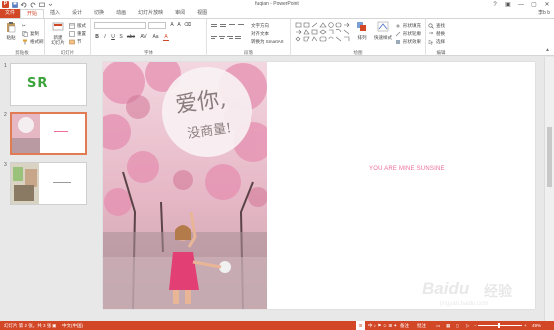  Describe the element at coordinates (361, 26) in the screenshot. I see `arrange-icon` at that location.